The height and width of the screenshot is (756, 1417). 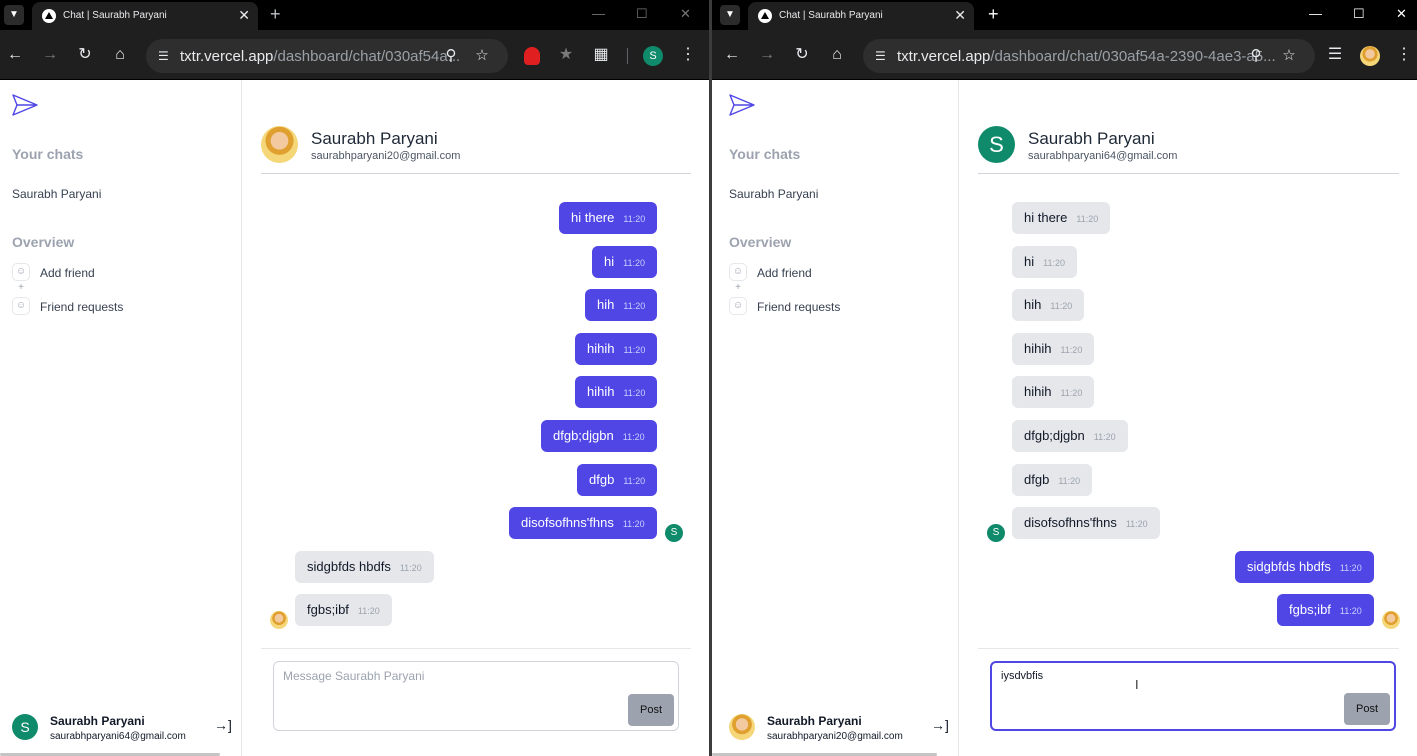 I want to click on message-text: hi, so click(x=1029, y=261).